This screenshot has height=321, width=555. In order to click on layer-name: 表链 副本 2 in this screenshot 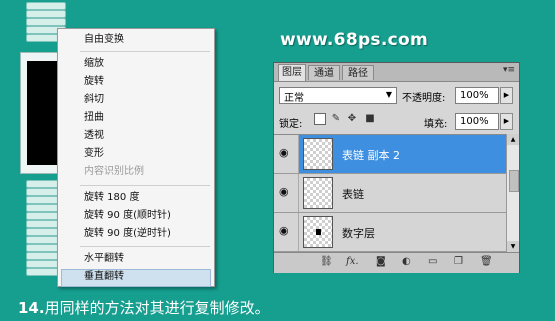, I will do `click(371, 155)`.